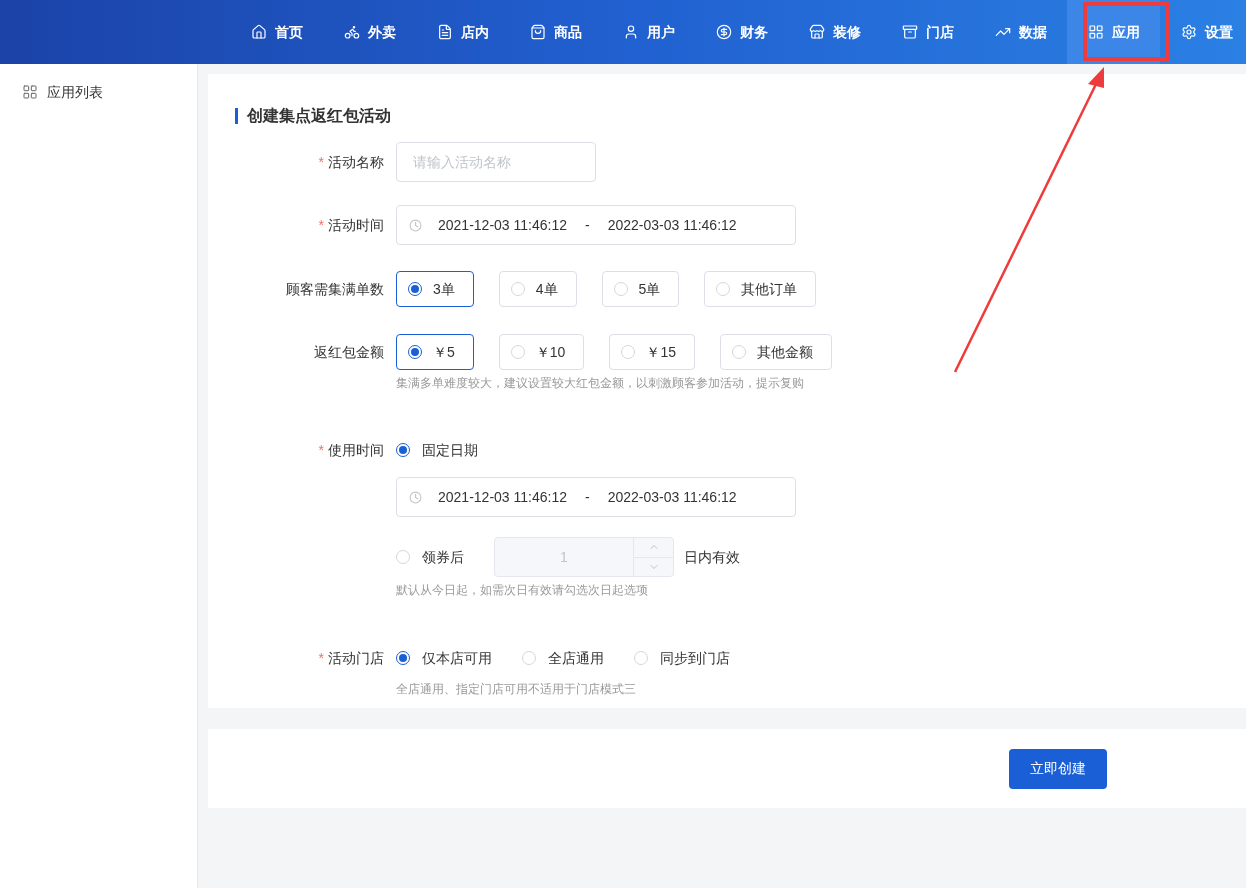 This screenshot has width=1246, height=888. What do you see at coordinates (349, 352) in the screenshot?
I see `field-label: 返红包金额` at bounding box center [349, 352].